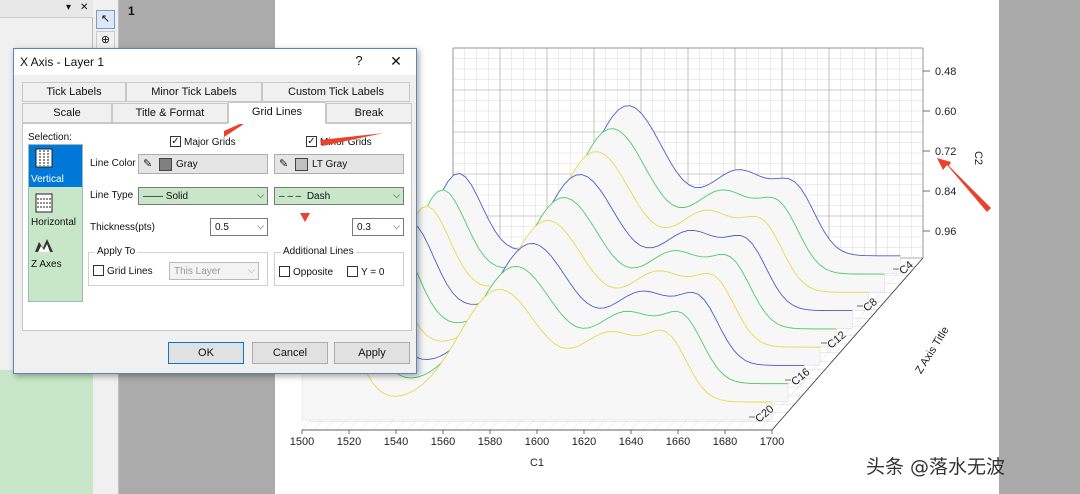 The image size is (1080, 494). I want to click on tab-grid-lines: Grid Lines, so click(277, 113).